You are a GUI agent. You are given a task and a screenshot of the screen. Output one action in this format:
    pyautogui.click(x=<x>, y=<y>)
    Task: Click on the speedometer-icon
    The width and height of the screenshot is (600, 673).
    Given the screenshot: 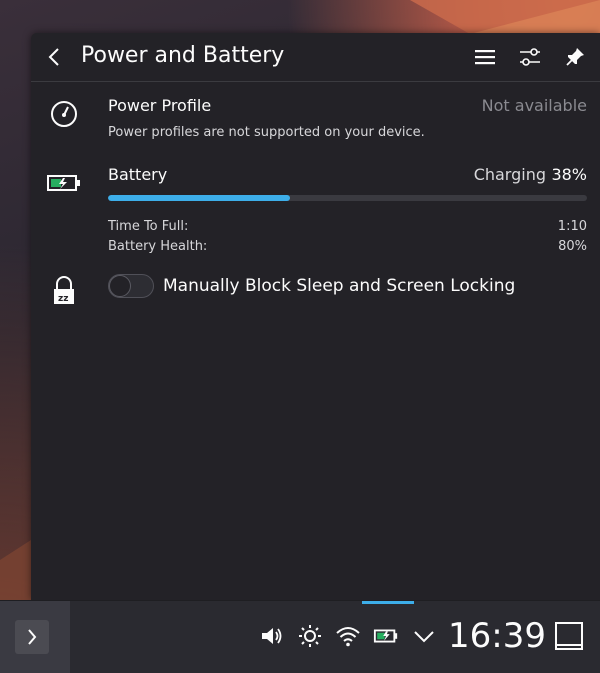 What is the action you would take?
    pyautogui.click(x=64, y=114)
    